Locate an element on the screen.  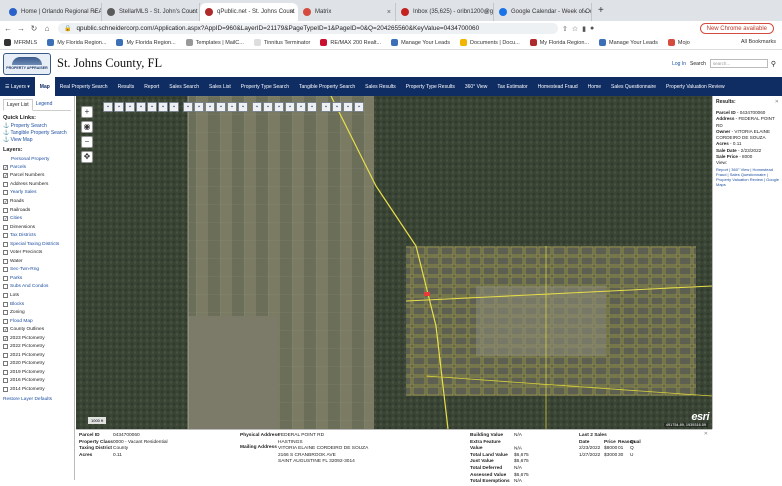
draw-tool-icon: ▪ is located at coordinates (141, 107).